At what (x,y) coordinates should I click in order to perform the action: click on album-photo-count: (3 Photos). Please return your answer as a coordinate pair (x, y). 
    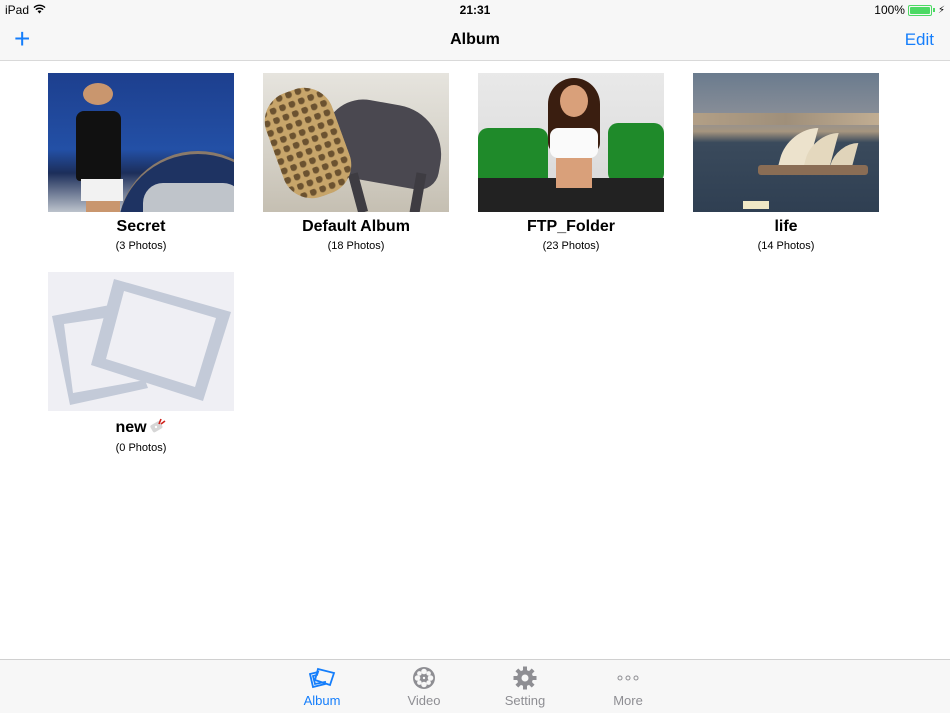
    Looking at the image, I should click on (141, 246).